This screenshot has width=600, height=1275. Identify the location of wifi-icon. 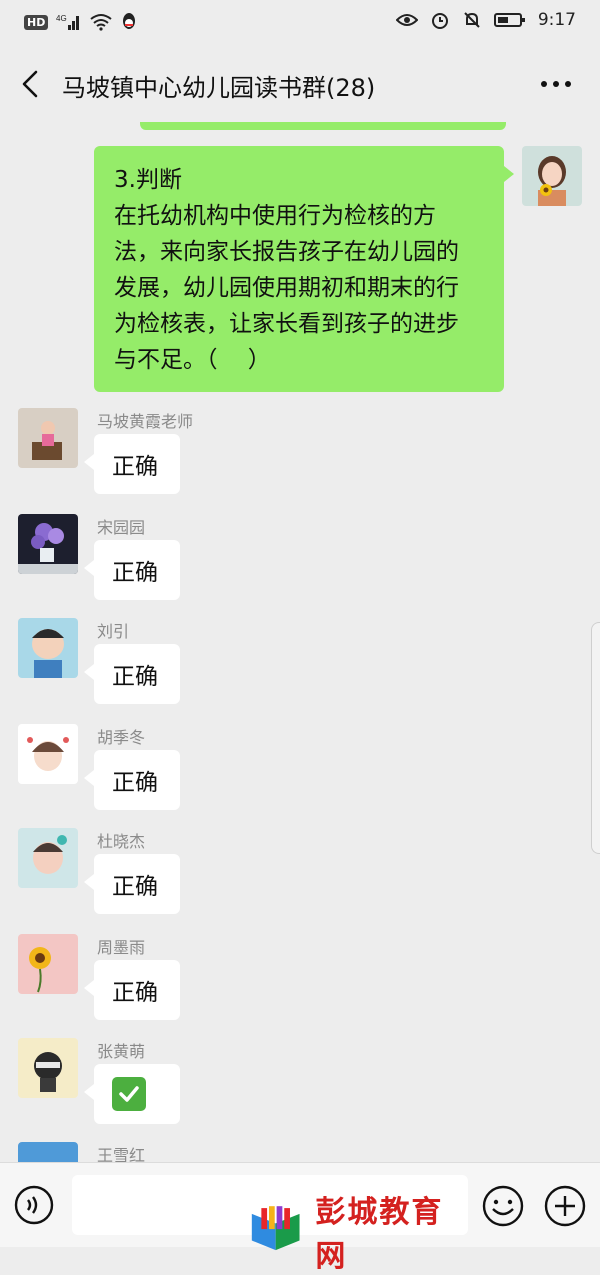
(101, 22).